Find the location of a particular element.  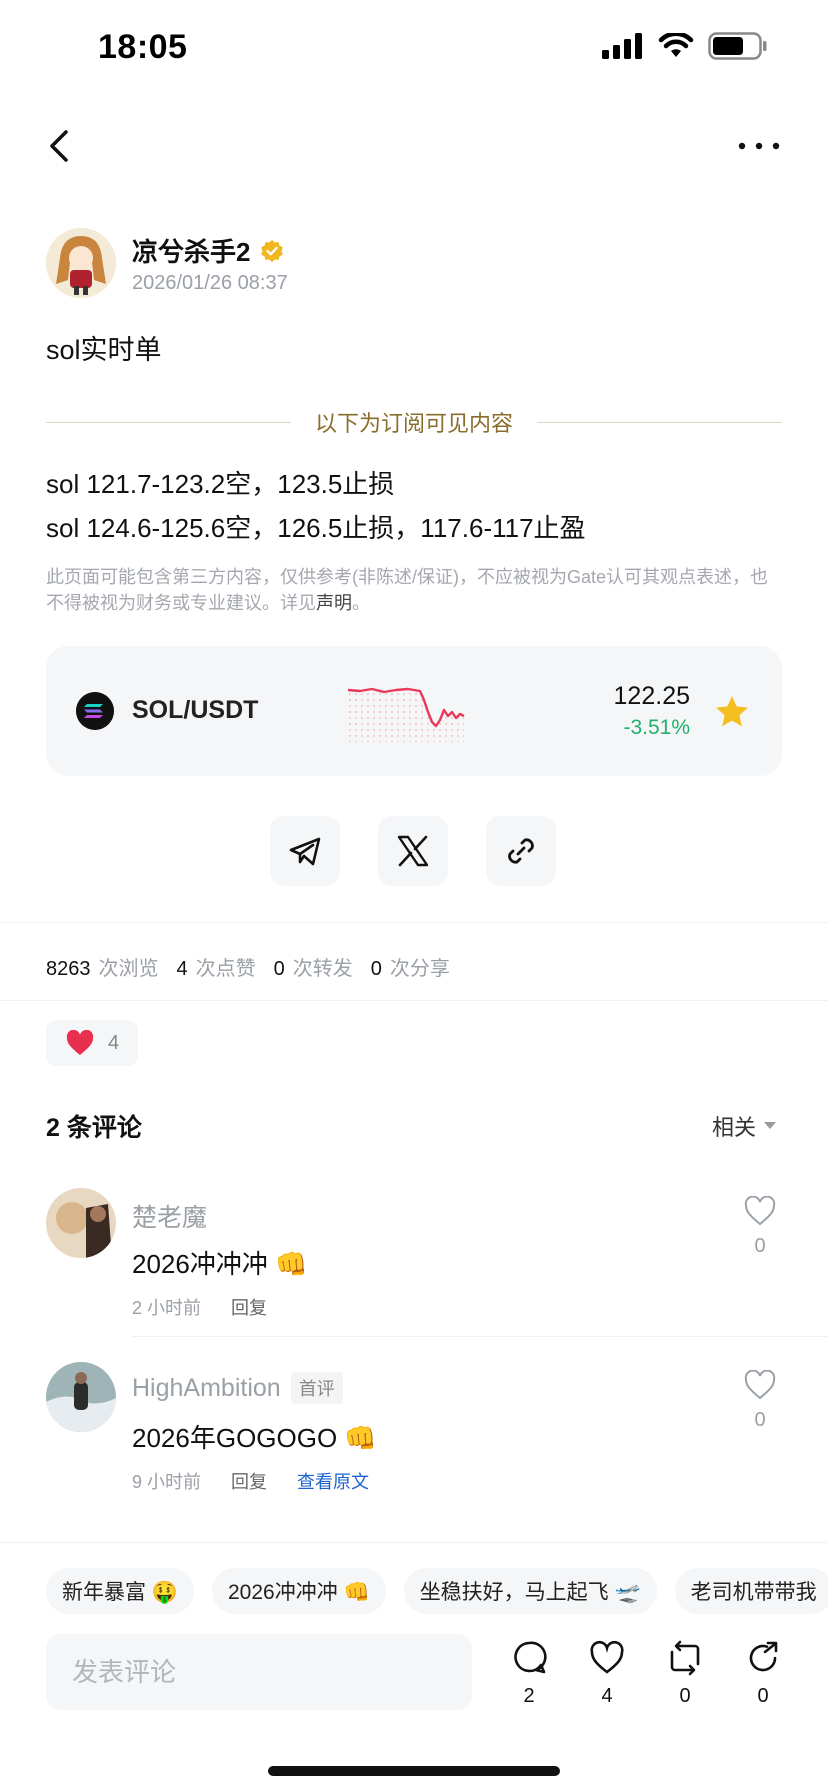

like-icon is located at coordinates (607, 1657).